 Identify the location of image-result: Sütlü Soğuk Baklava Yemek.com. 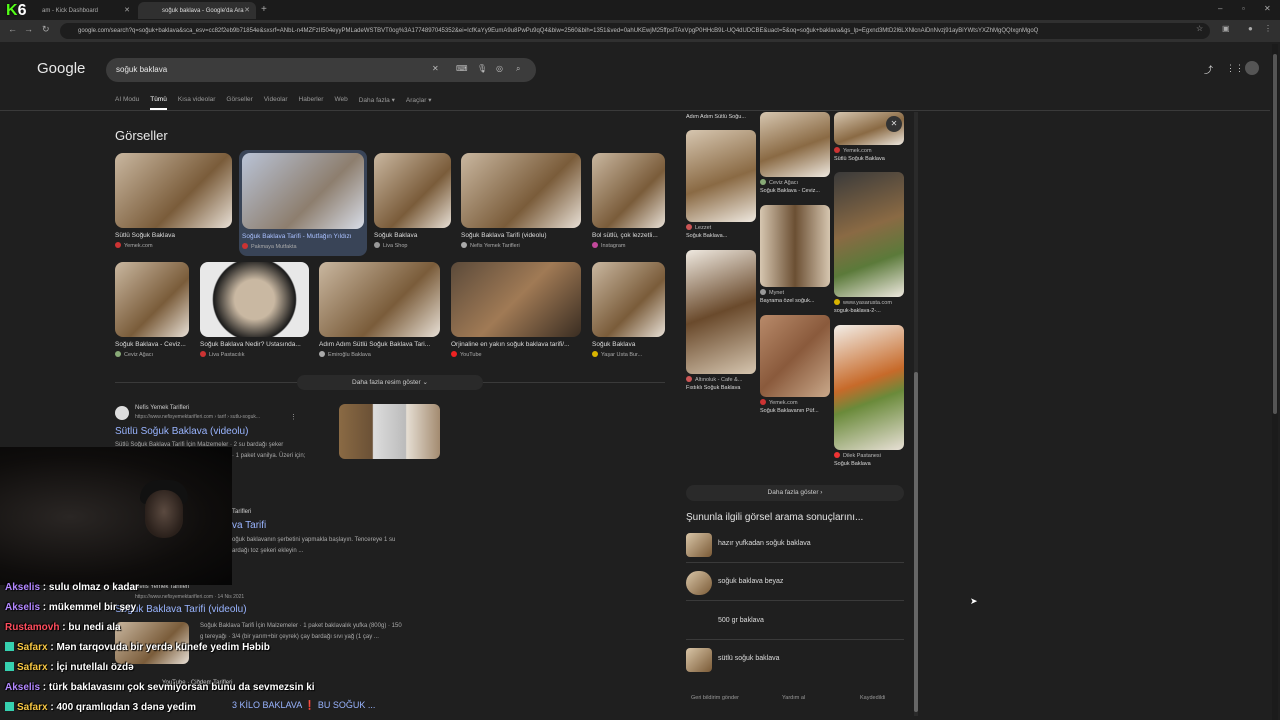
(173, 201).